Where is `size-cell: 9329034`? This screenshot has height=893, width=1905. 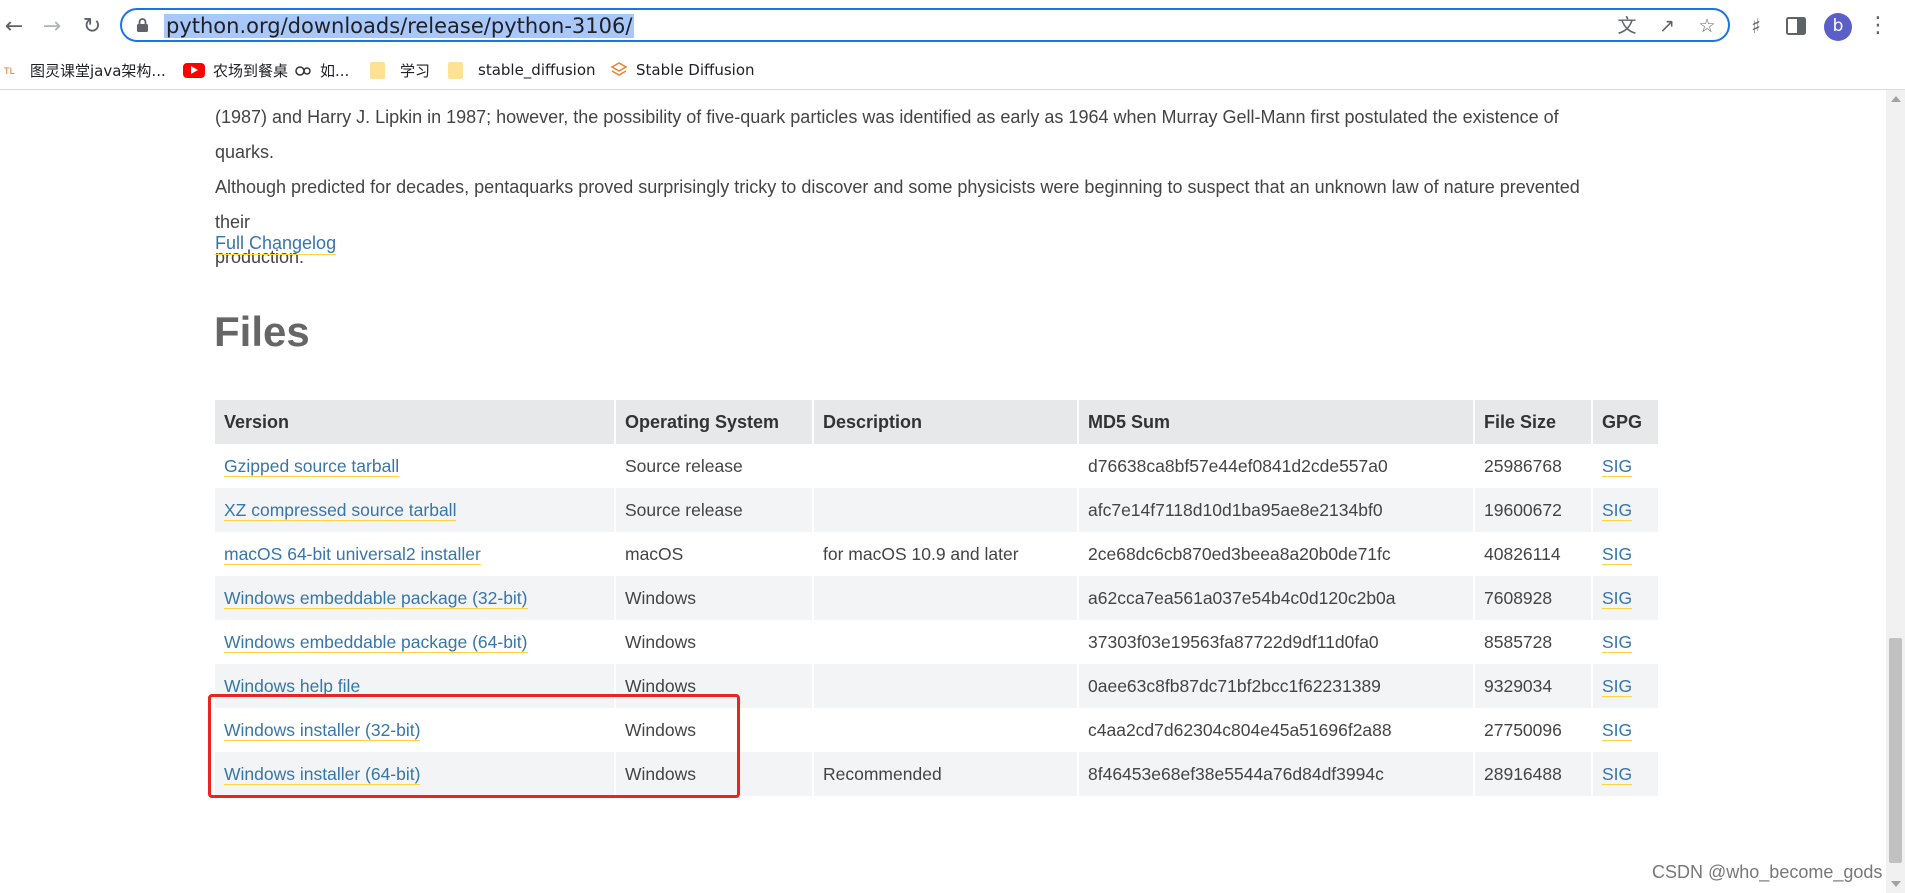
size-cell: 9329034 is located at coordinates (1534, 686).